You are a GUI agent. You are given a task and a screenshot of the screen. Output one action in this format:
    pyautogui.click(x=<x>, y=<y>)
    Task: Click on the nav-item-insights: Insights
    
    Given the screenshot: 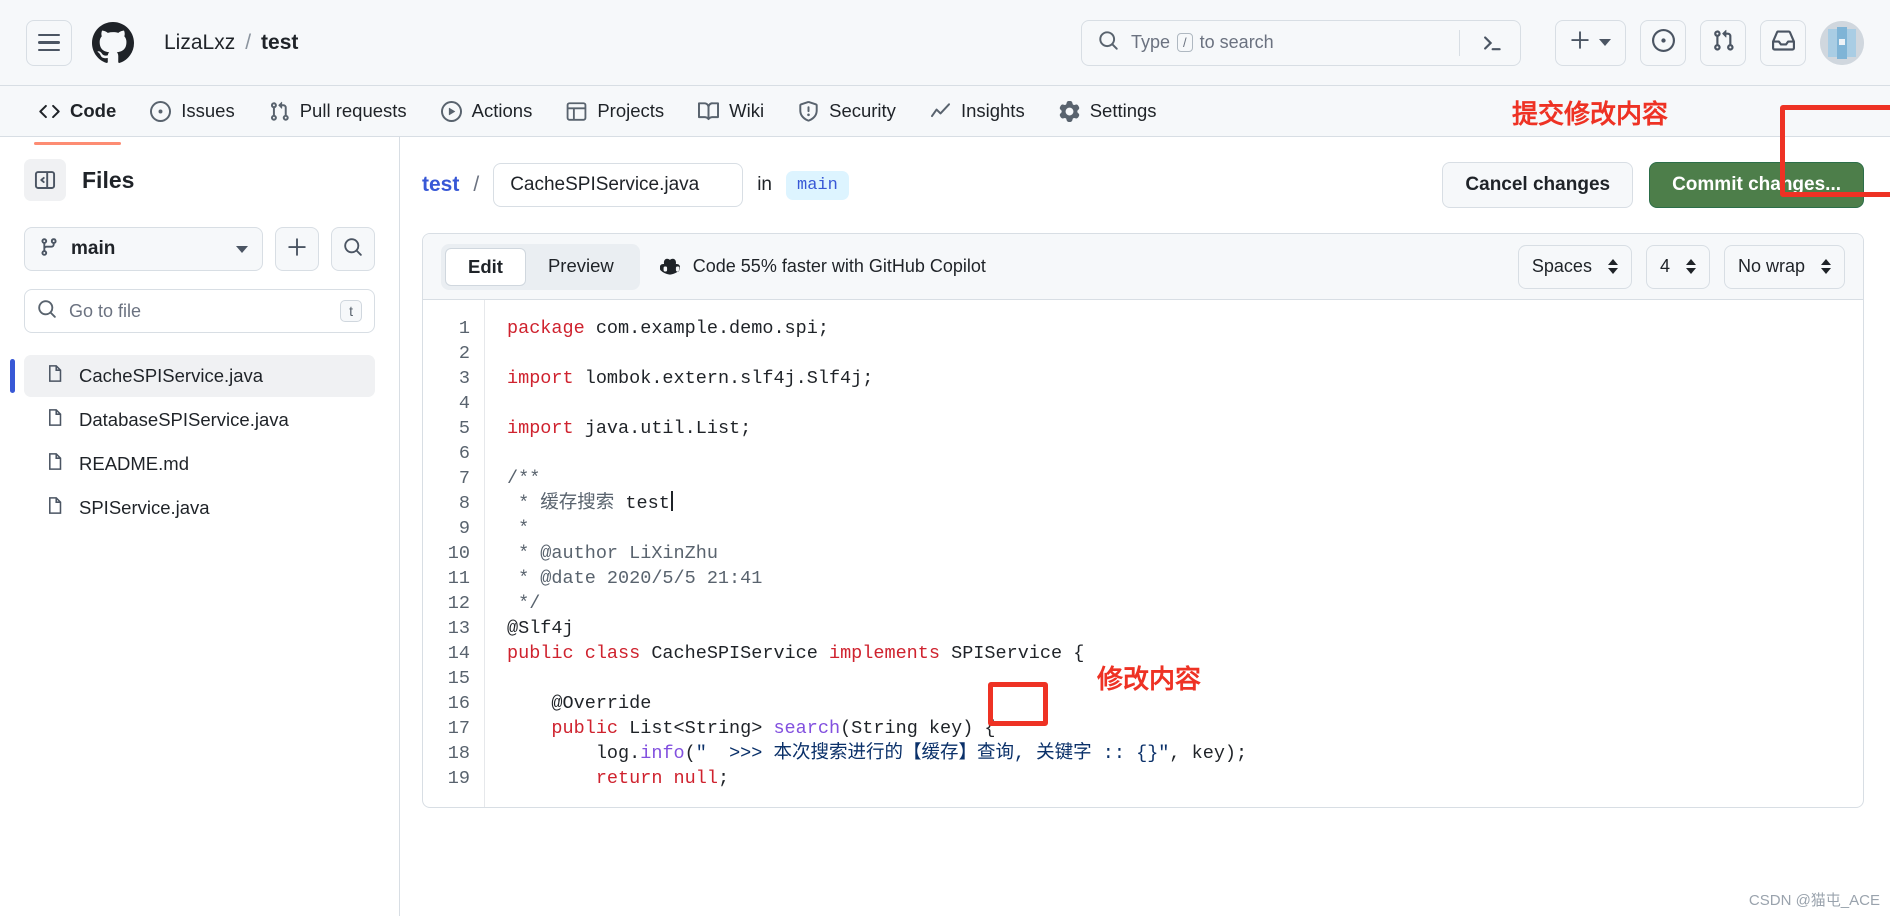 What is the action you would take?
    pyautogui.click(x=977, y=111)
    